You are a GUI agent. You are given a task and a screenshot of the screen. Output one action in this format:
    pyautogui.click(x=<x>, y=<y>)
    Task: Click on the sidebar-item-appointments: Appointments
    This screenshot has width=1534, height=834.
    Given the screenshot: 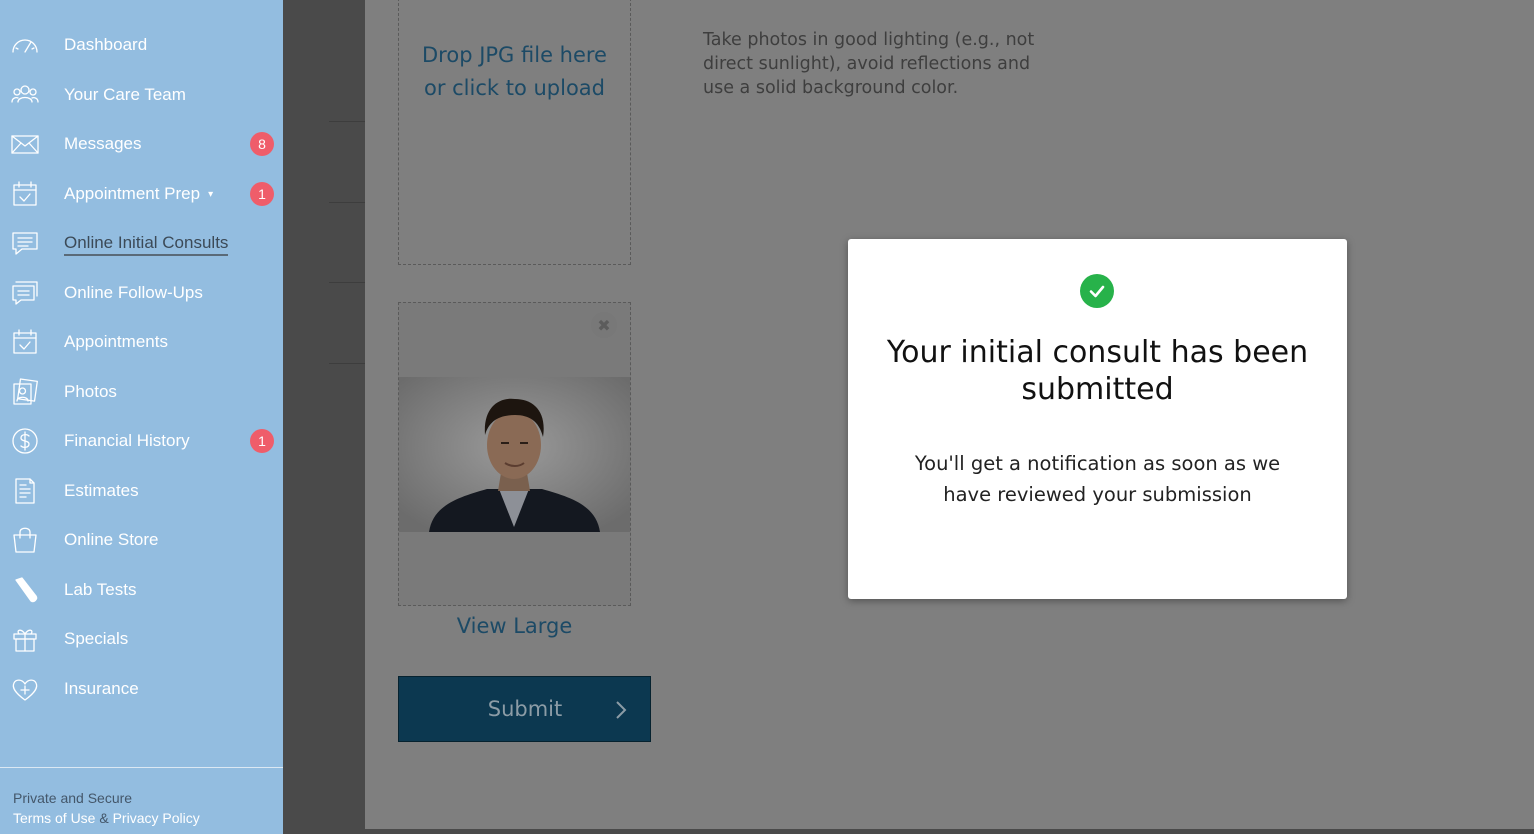 What is the action you would take?
    pyautogui.click(x=141, y=342)
    